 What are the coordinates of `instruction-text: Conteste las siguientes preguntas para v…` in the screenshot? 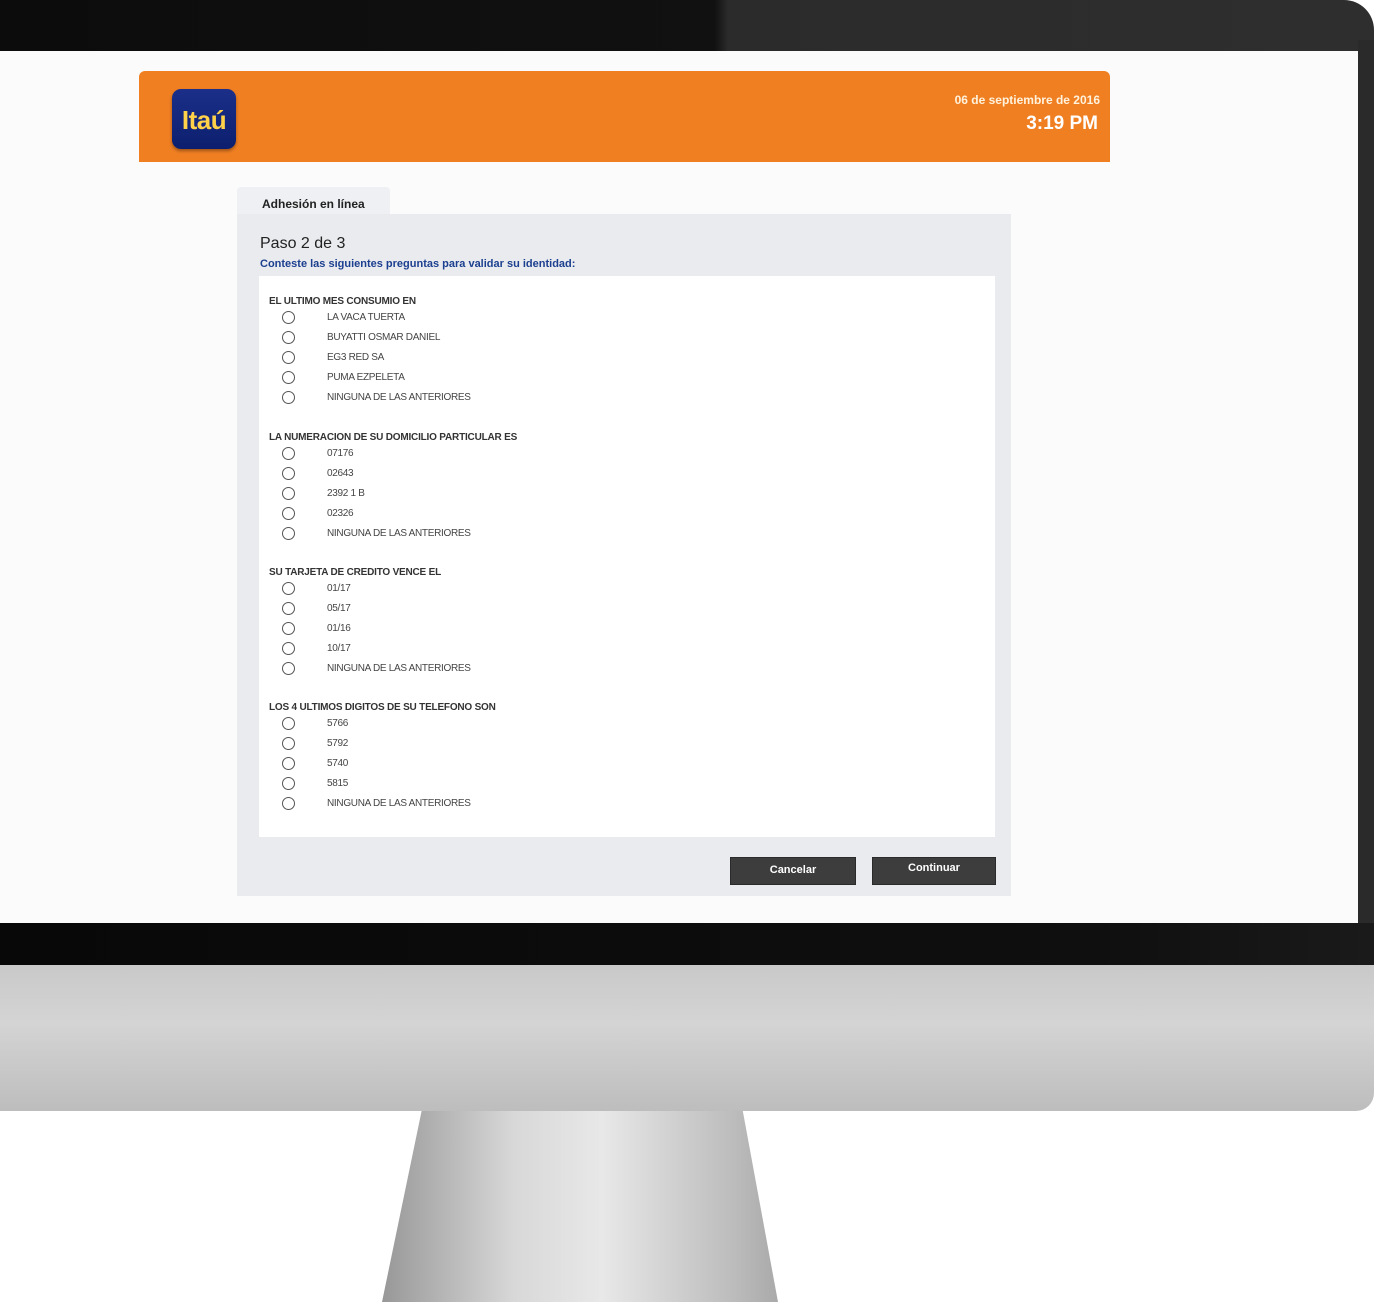 It's located at (418, 264).